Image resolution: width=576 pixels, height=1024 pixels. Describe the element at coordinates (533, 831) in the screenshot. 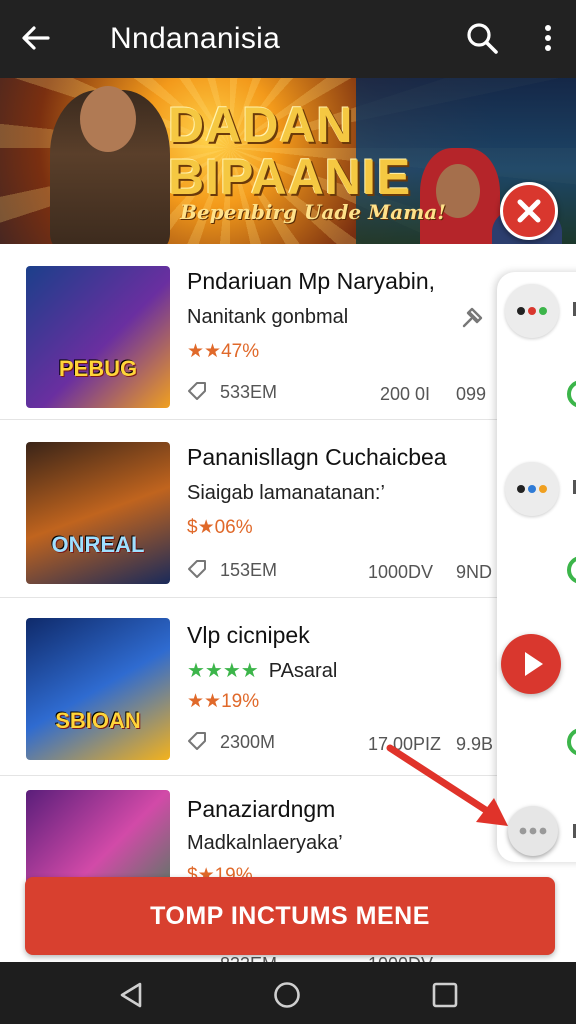

I see `more-horiz-icon` at that location.